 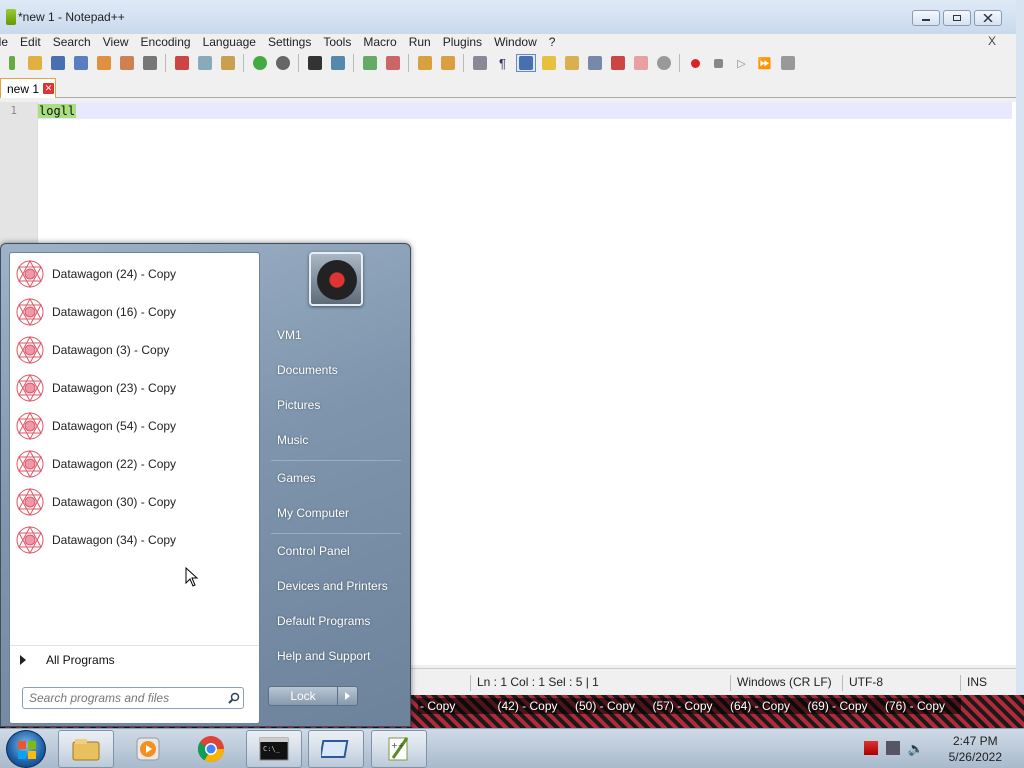 What do you see at coordinates (134, 274) in the screenshot?
I see `program-item: Datawagon (24) - Copy` at bounding box center [134, 274].